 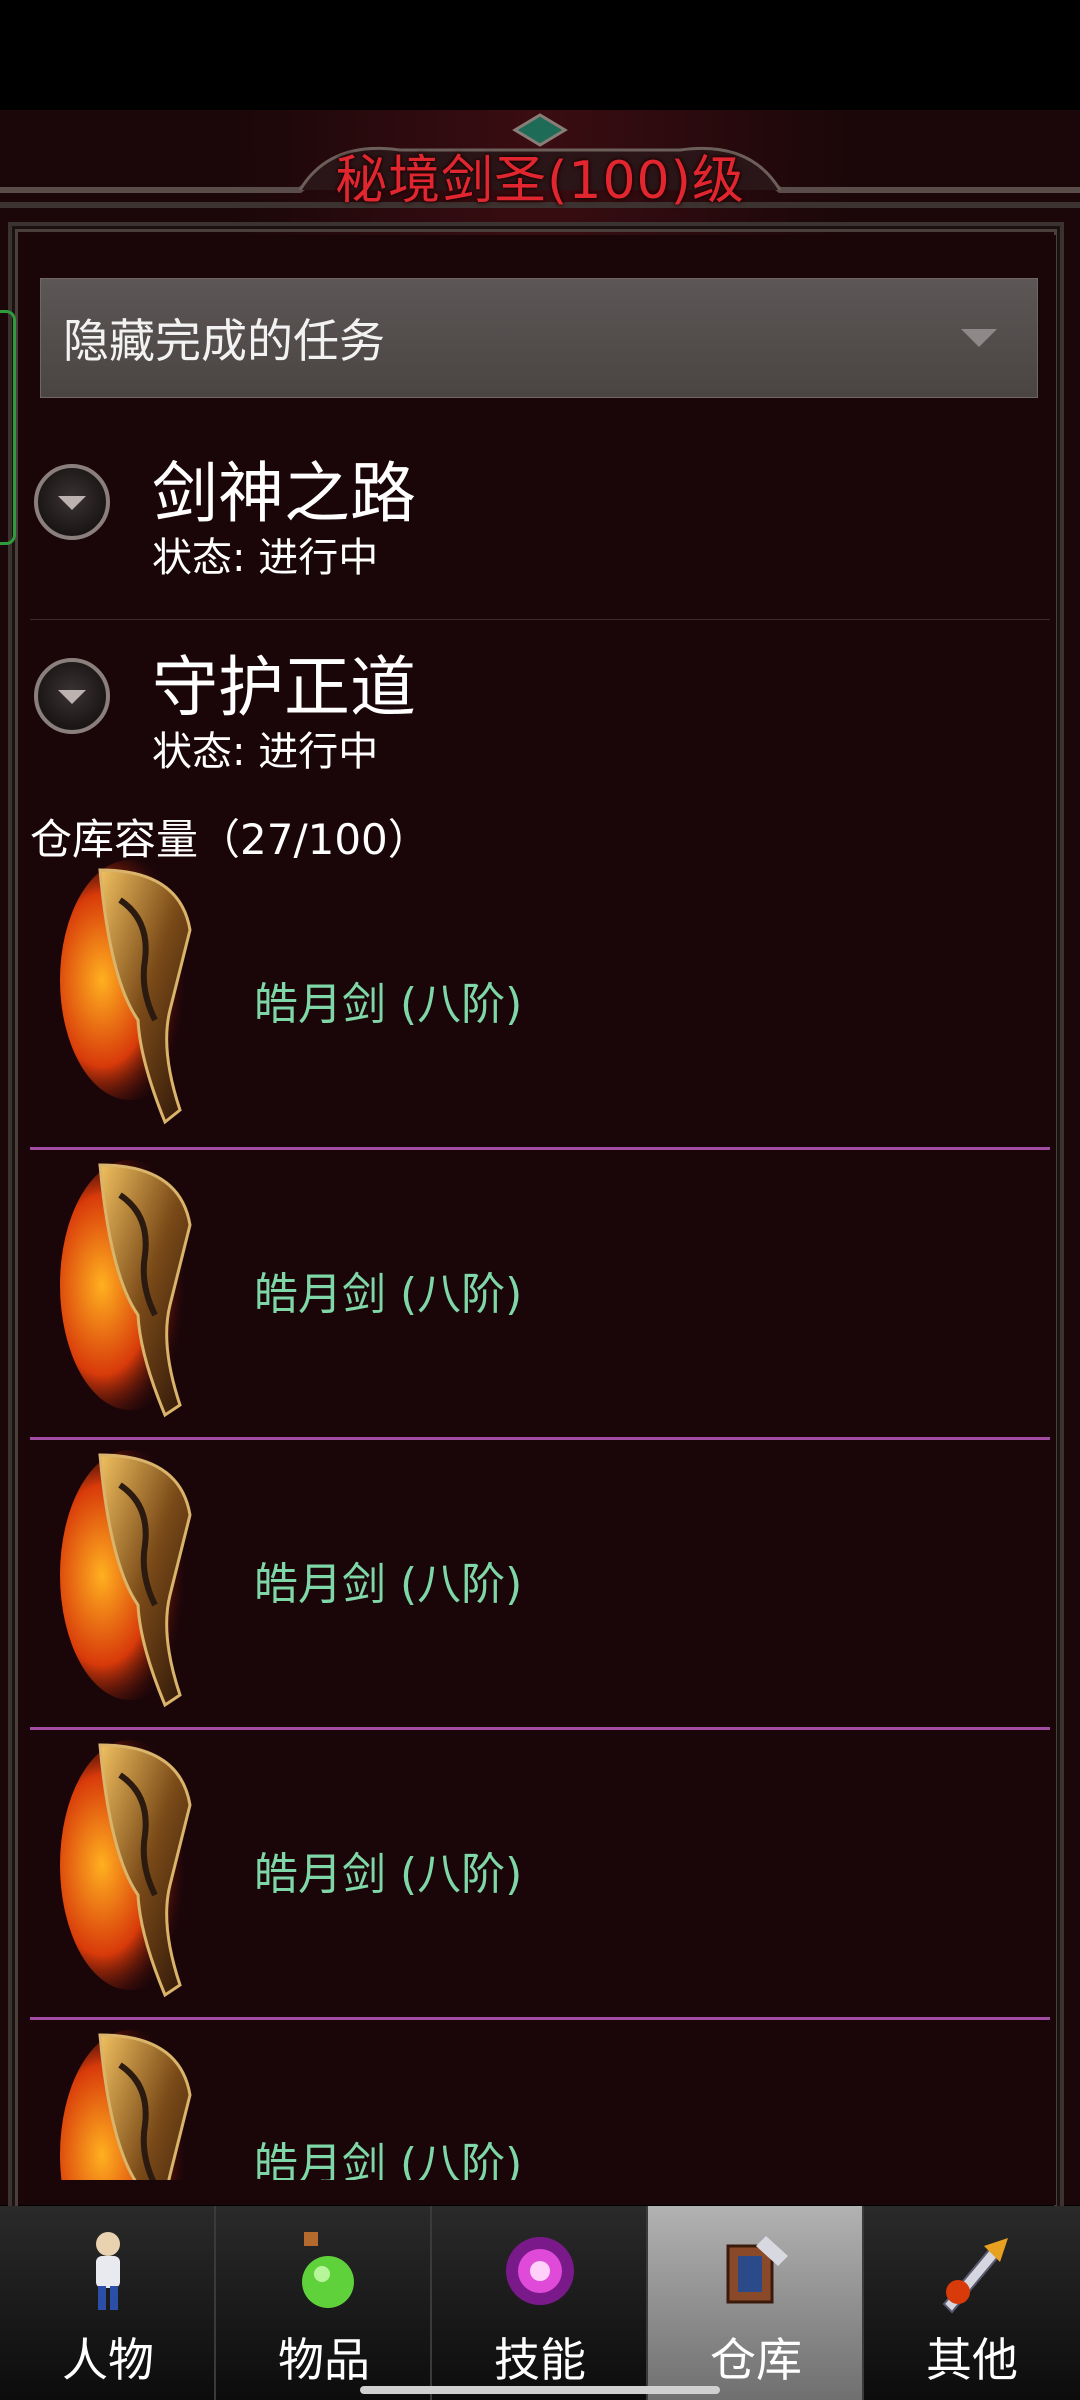 I want to click on warehouse-icon, so click(x=757, y=2270).